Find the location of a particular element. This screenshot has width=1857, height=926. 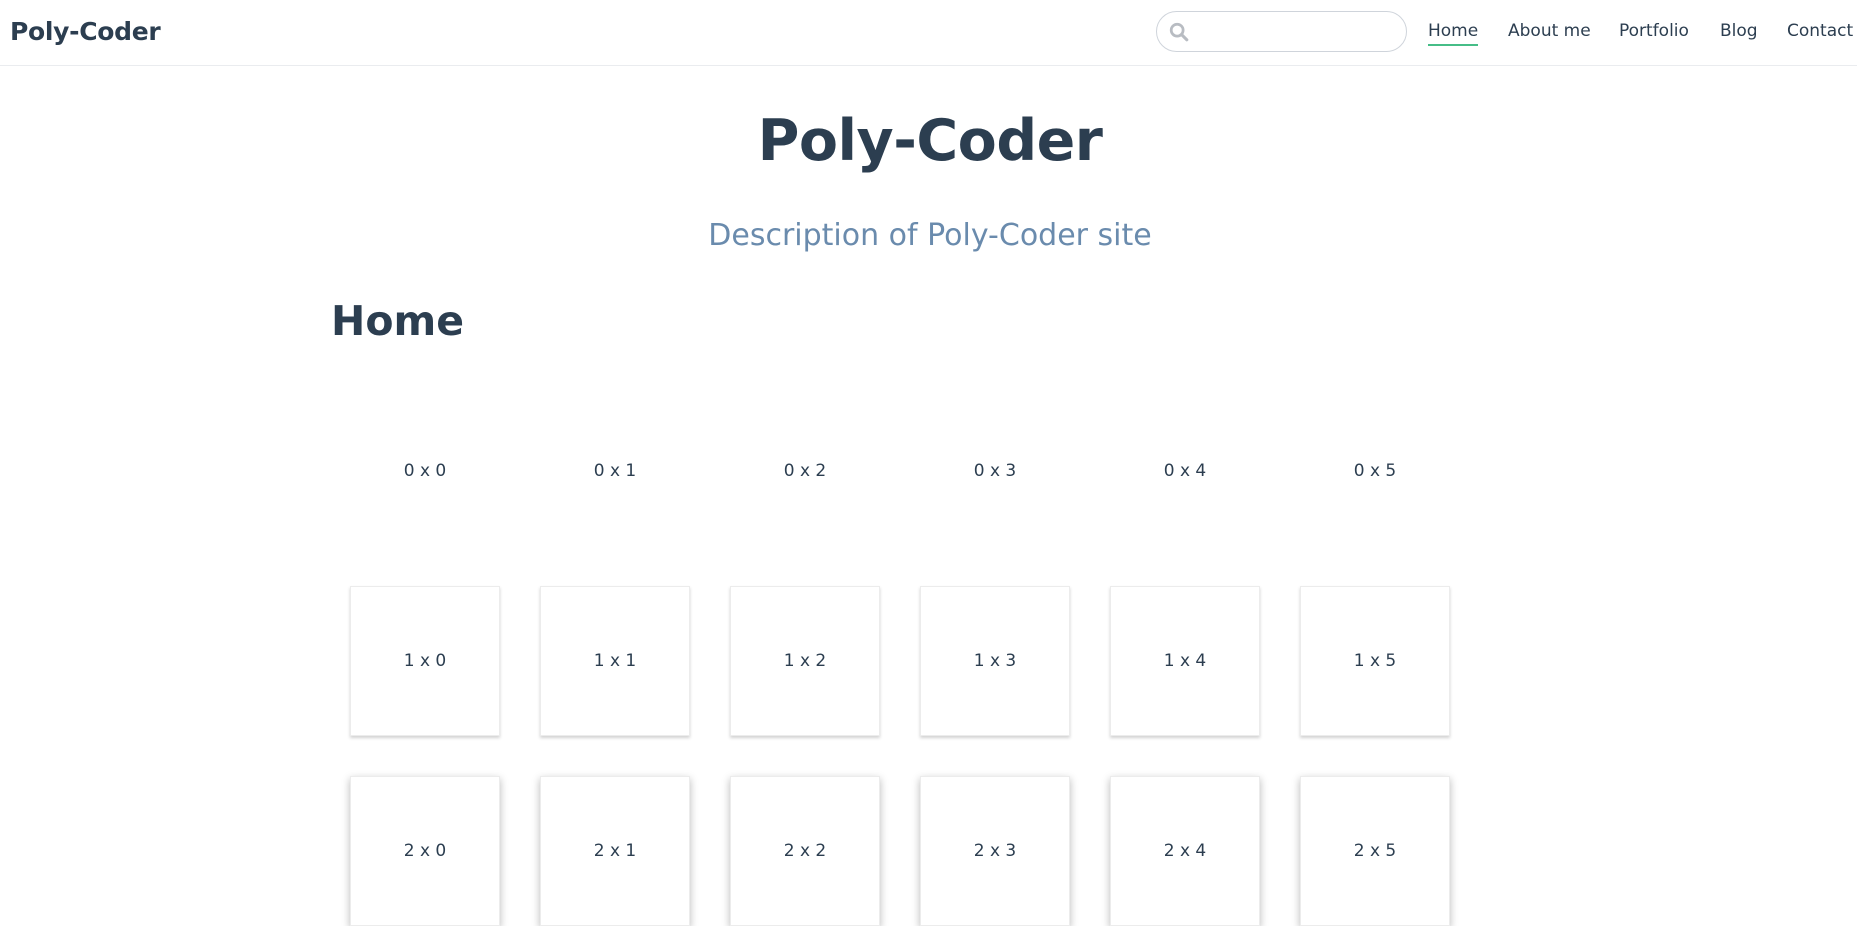

hero-title: Poly-Coder is located at coordinates (930, 141).